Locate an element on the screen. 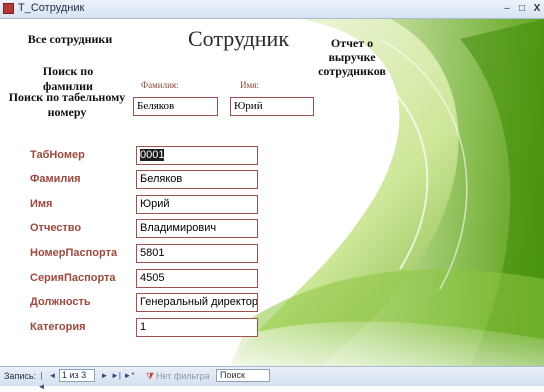 The width and height of the screenshot is (544, 392). records-label: Запись: is located at coordinates (20, 376).